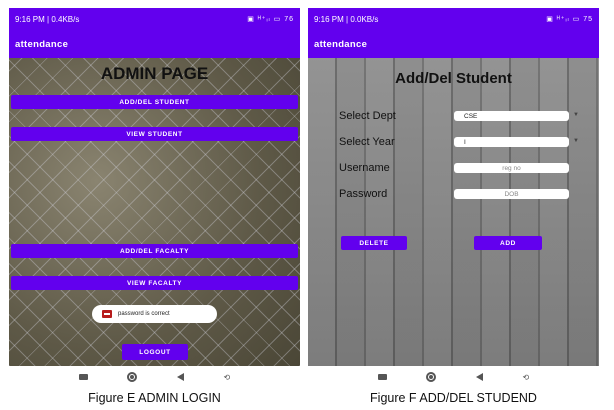  What do you see at coordinates (511, 116) in the screenshot?
I see `dept-select: CSE` at bounding box center [511, 116].